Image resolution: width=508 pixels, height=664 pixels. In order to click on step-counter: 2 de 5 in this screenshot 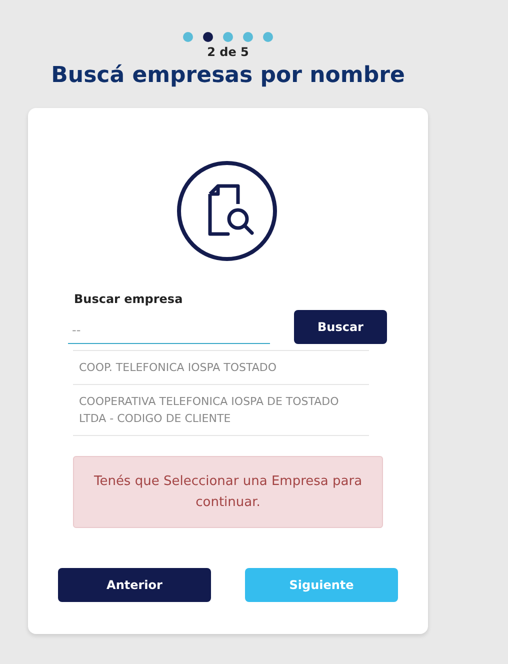, I will do `click(228, 52)`.